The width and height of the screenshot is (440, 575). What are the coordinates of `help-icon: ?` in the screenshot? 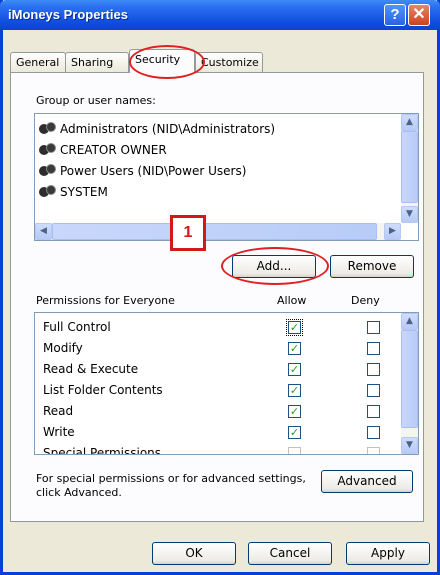 It's located at (395, 14).